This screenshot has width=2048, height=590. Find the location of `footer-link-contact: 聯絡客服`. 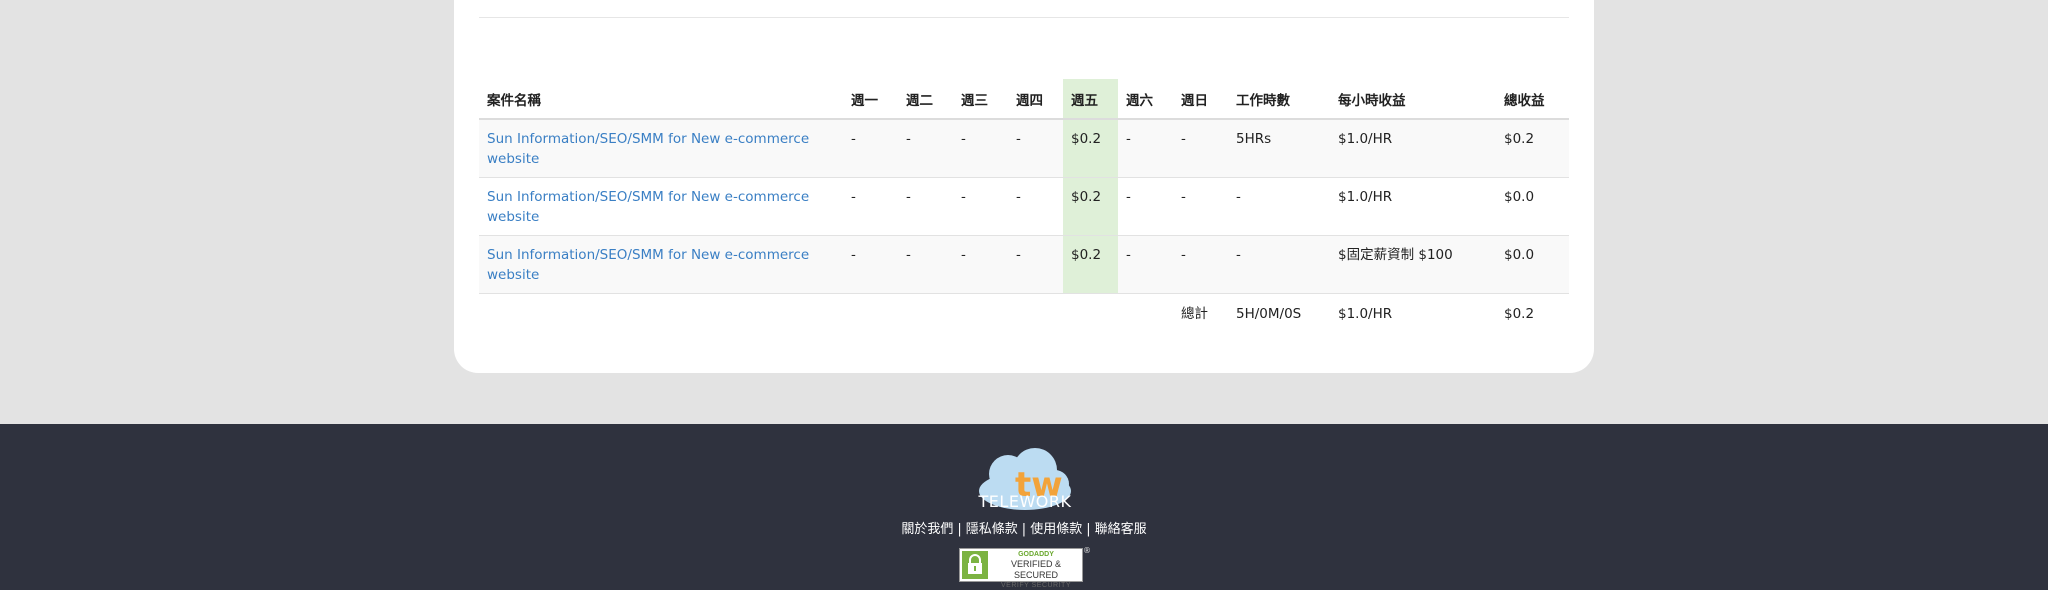

footer-link-contact: 聯絡客服 is located at coordinates (1121, 529).